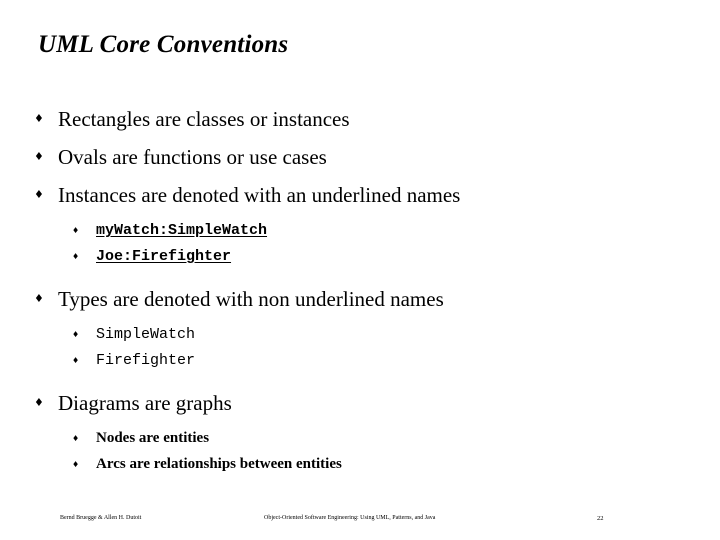  Describe the element at coordinates (182, 230) in the screenshot. I see `instance-name-text: myWatch:SimpleWatch` at that location.